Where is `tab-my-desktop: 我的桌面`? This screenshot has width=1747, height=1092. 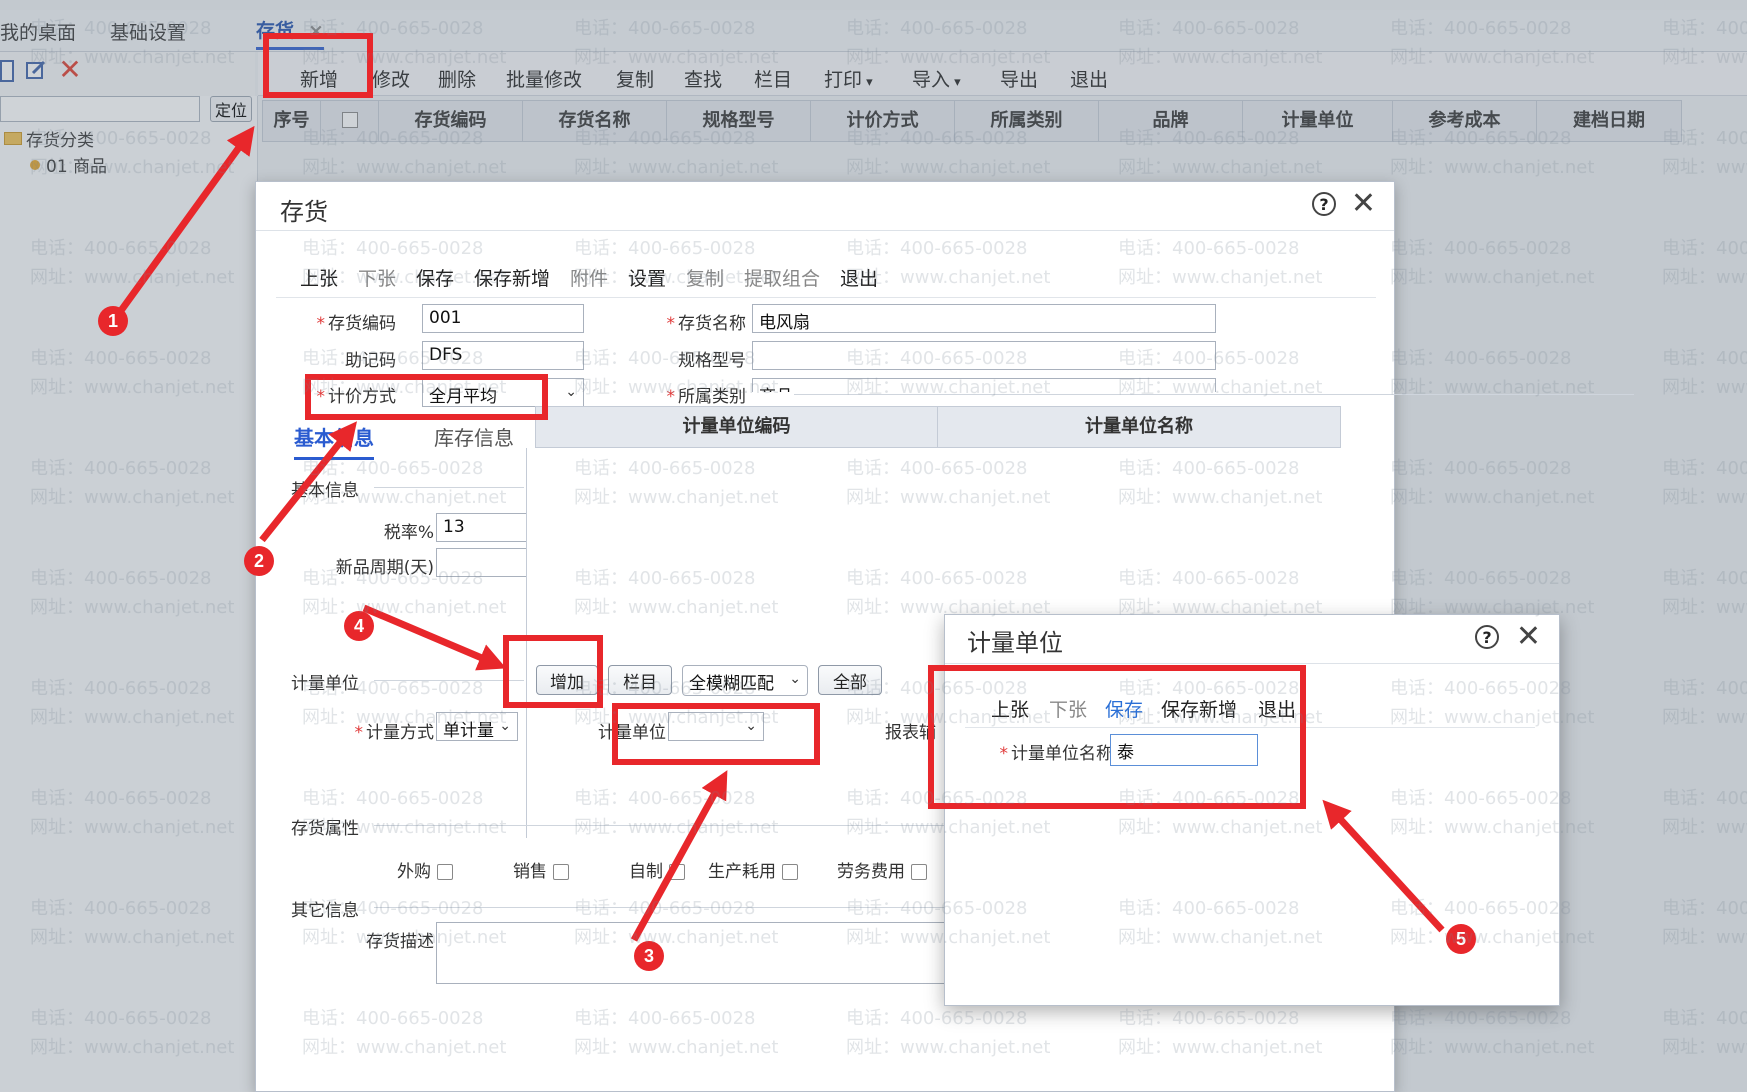 tab-my-desktop: 我的桌面 is located at coordinates (38, 31).